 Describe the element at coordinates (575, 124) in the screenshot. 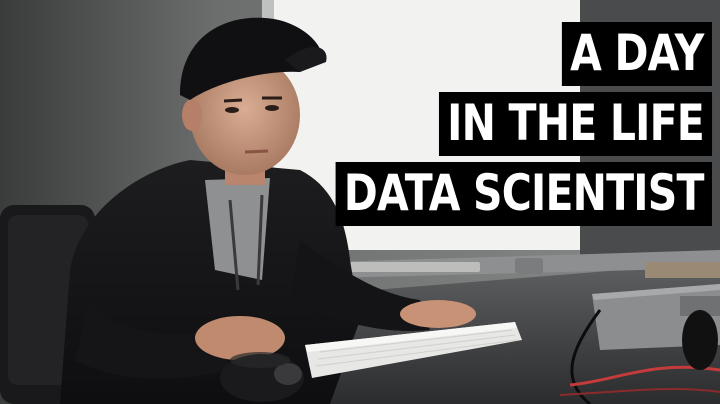

I see `title-line-2: IN THE LIFE` at that location.